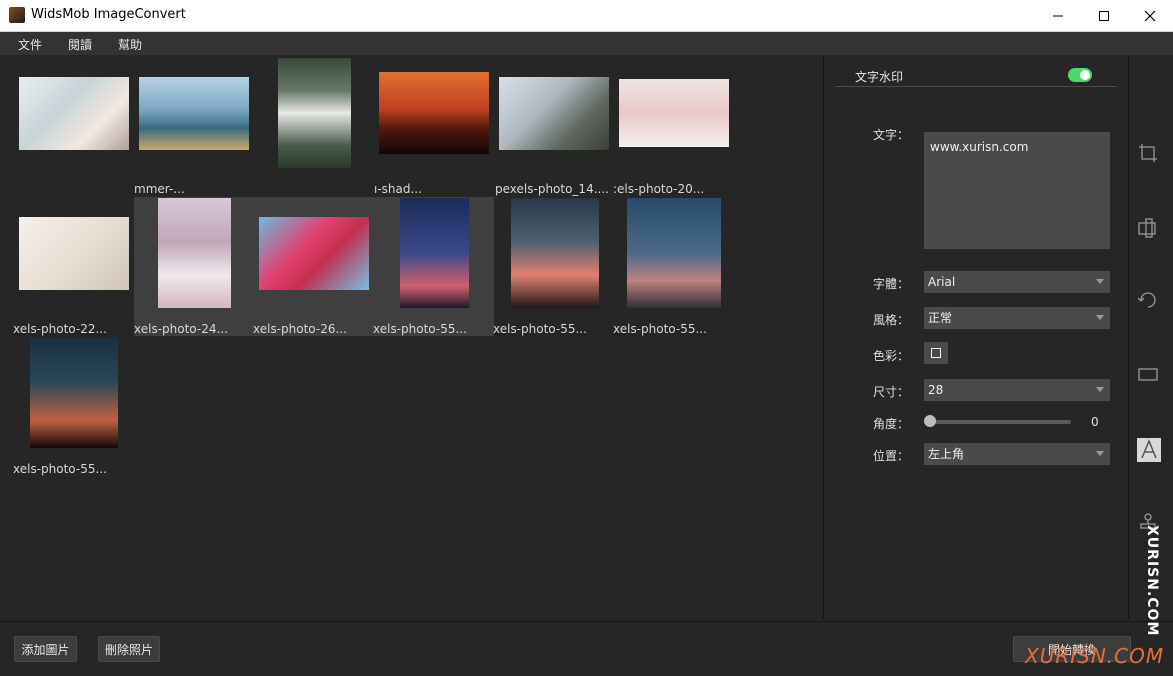 The image size is (1173, 676). I want to click on border-icon, so click(1148, 374).